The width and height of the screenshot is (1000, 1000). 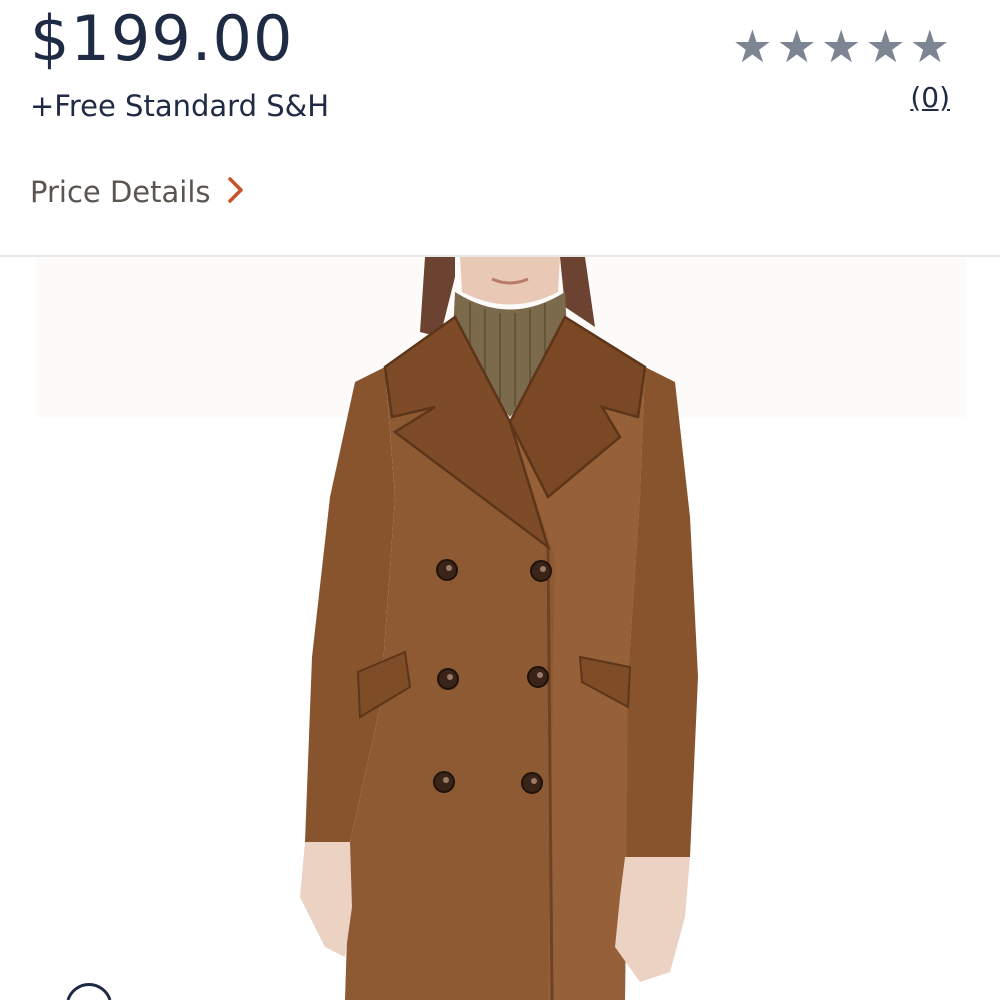 I want to click on star-rating: ★ ★ ★ ★ ★, so click(x=835, y=47).